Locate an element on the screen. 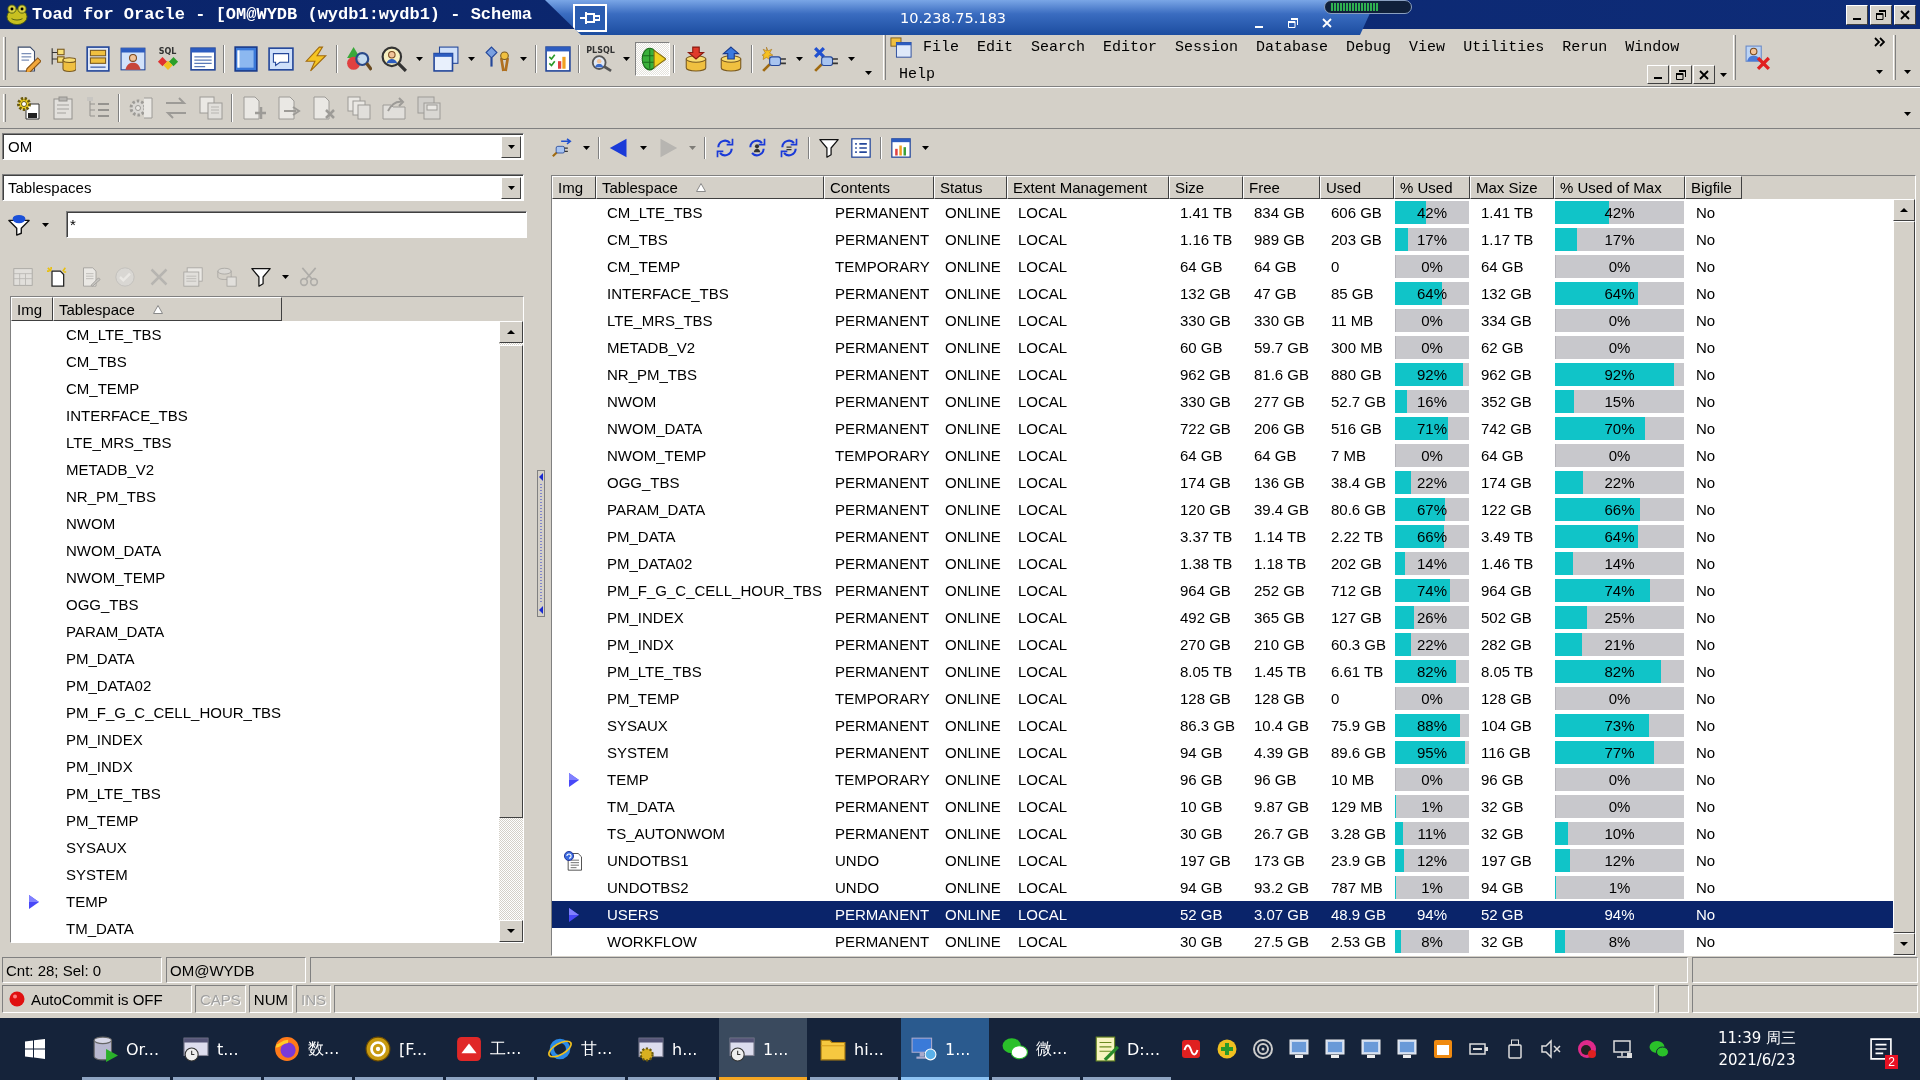  tablespace-name: CM_TBS is located at coordinates (96, 361).